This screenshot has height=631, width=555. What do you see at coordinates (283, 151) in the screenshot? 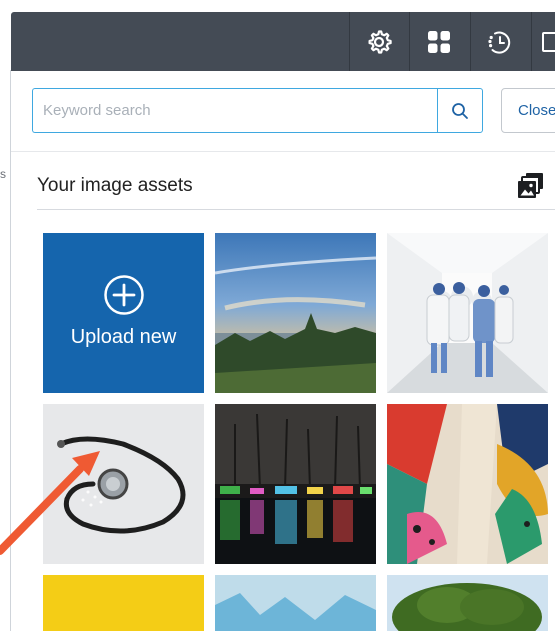
I see `divider` at bounding box center [283, 151].